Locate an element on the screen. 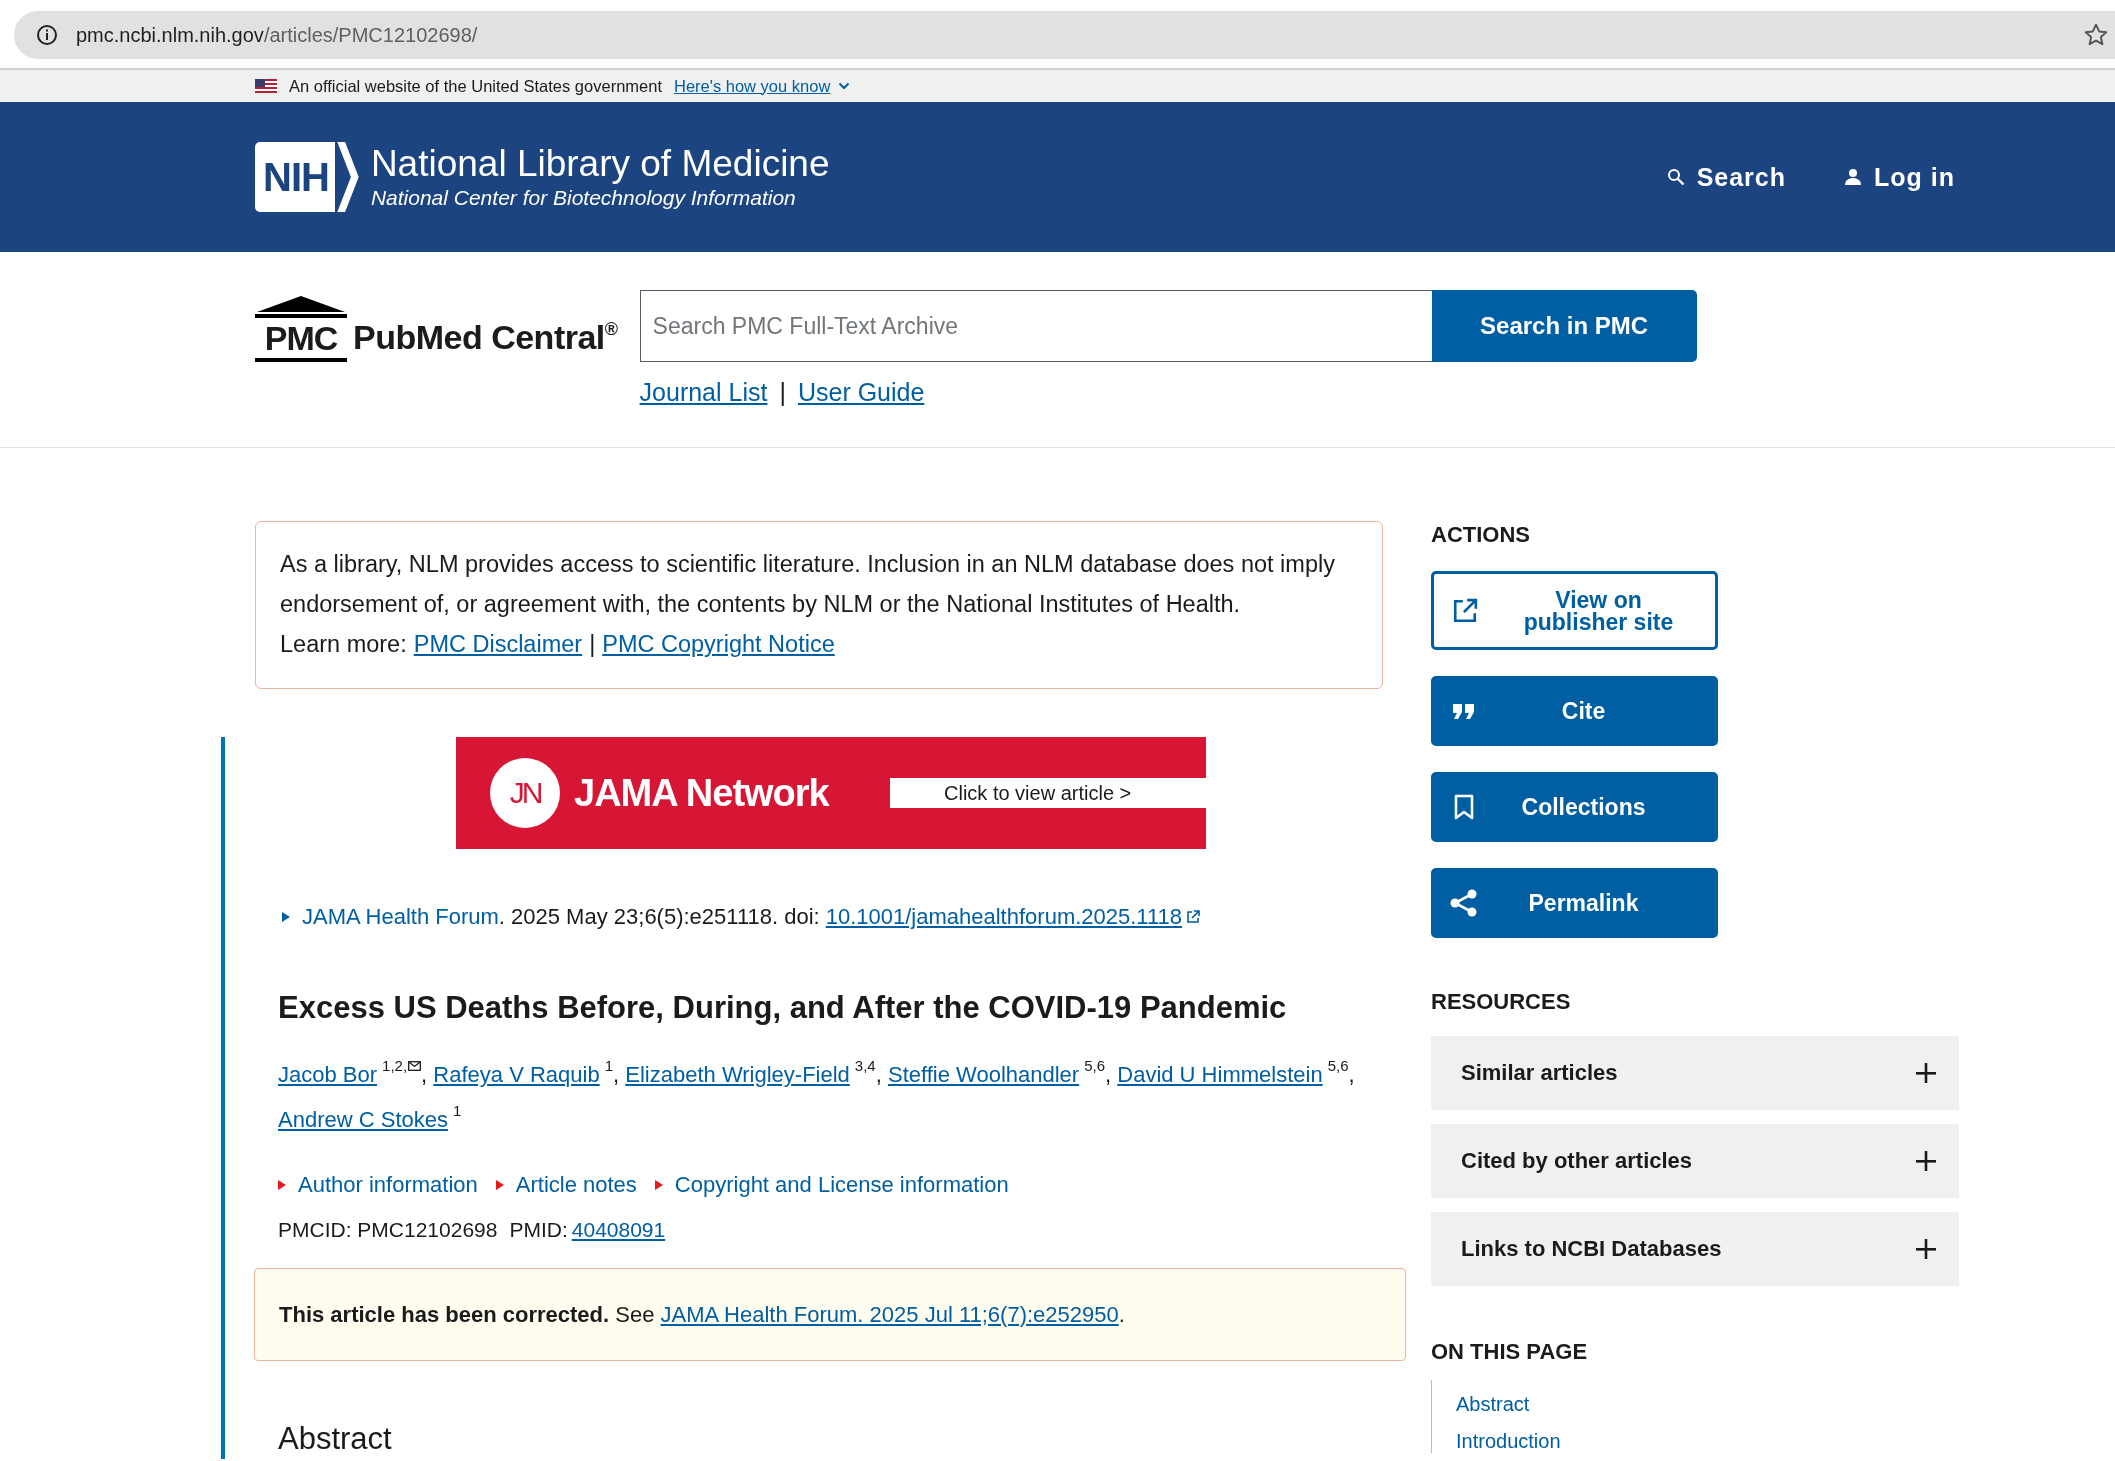  how-you-know-link: Here's how you know is located at coordinates (752, 86).